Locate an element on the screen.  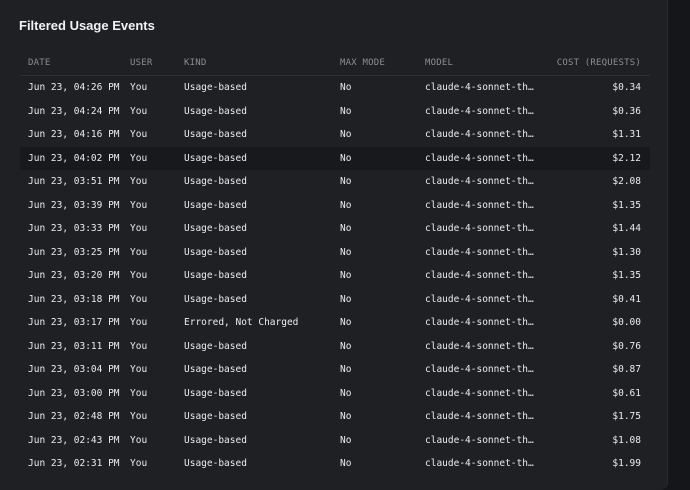
cell-date: Jun 23, 03:33 PM is located at coordinates (74, 228).